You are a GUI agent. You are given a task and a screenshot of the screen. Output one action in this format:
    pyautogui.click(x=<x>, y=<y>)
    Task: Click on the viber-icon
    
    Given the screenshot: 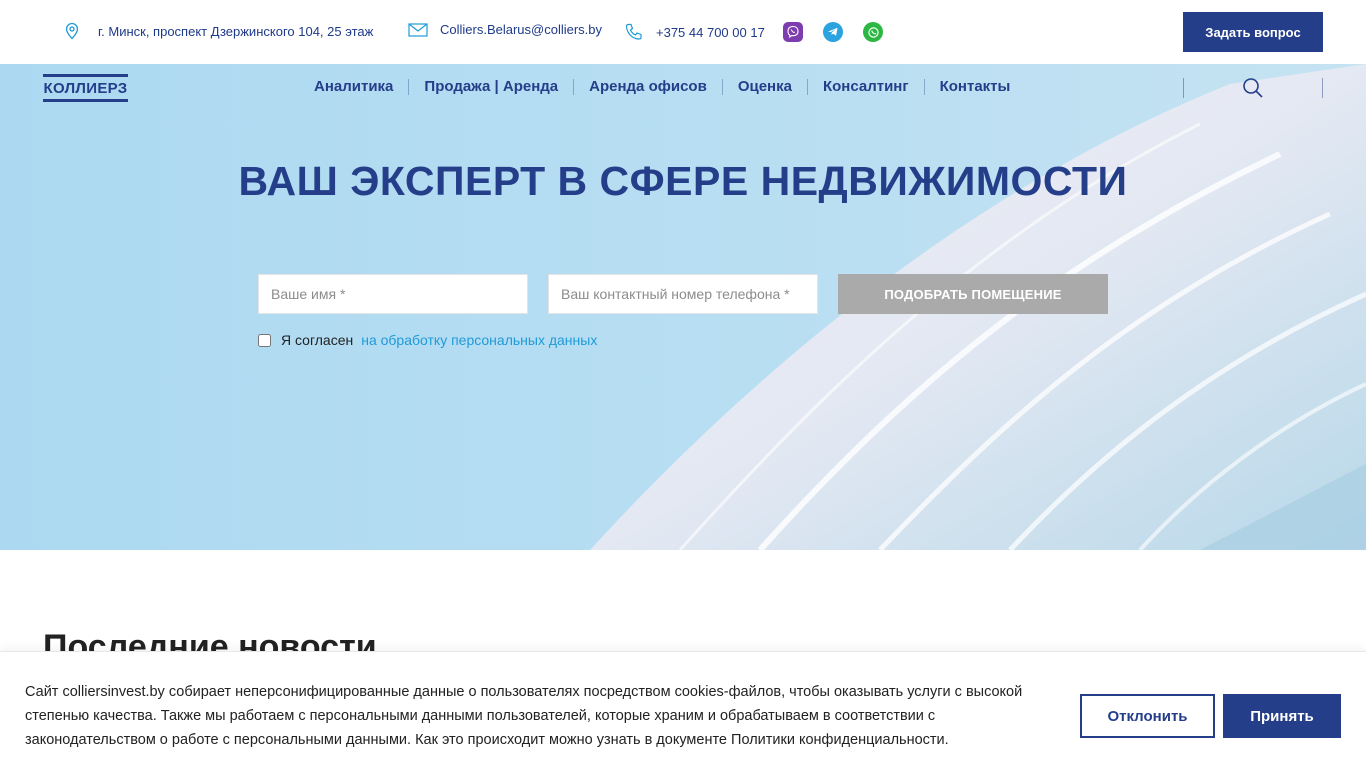 What is the action you would take?
    pyautogui.click(x=793, y=32)
    